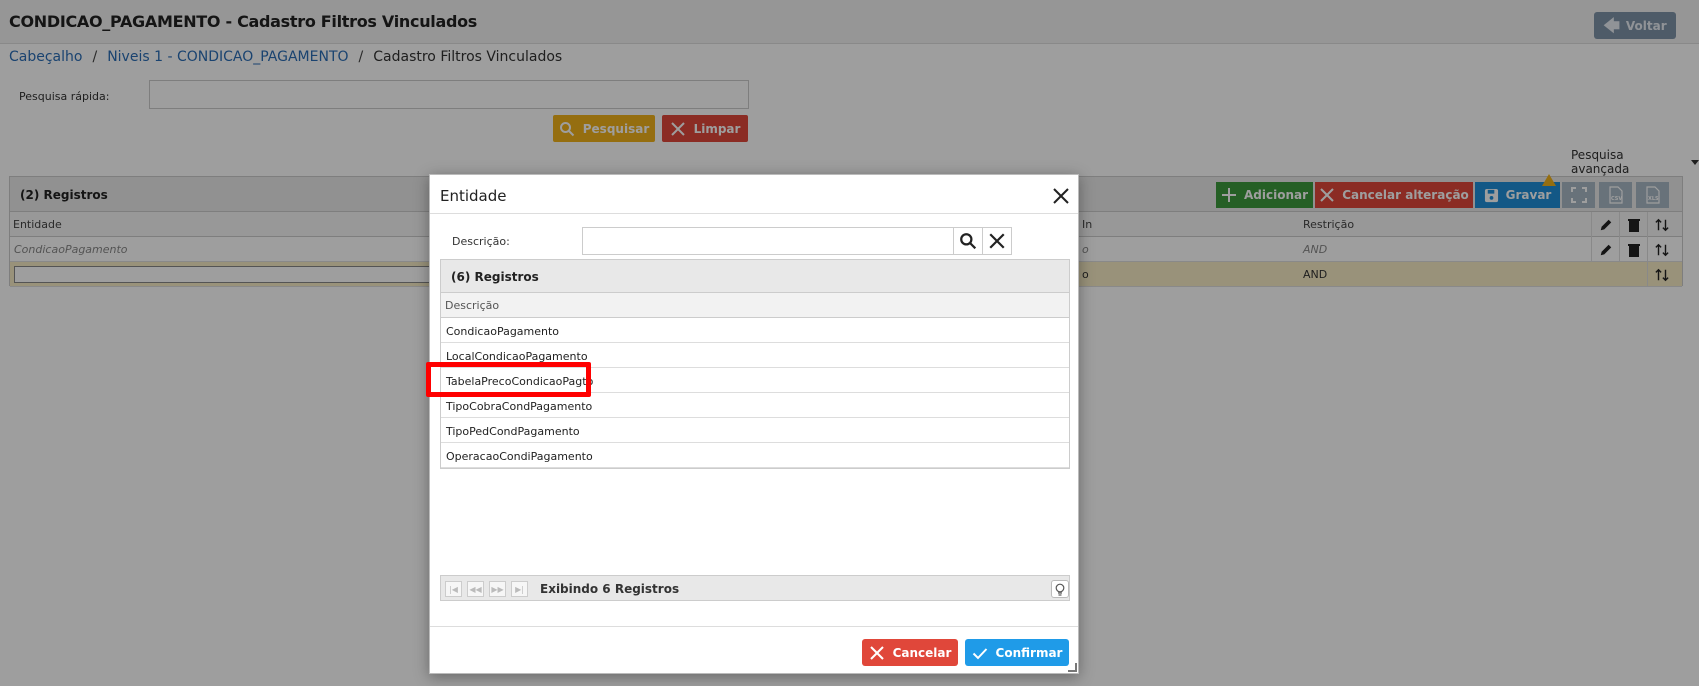  What do you see at coordinates (768, 241) in the screenshot?
I see `description-input` at bounding box center [768, 241].